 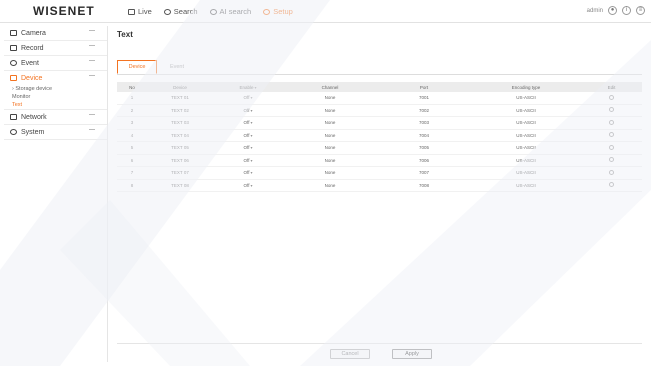 I want to click on cell-port-value: 7002, so click(x=423, y=110).